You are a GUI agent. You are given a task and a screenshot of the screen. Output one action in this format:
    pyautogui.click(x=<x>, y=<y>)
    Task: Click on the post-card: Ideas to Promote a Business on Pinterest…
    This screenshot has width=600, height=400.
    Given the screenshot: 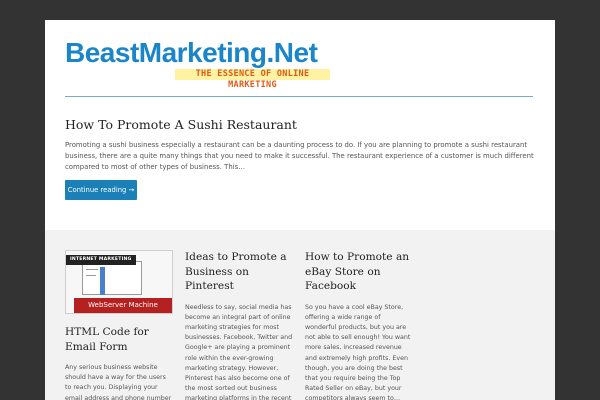 What is the action you would take?
    pyautogui.click(x=239, y=325)
    